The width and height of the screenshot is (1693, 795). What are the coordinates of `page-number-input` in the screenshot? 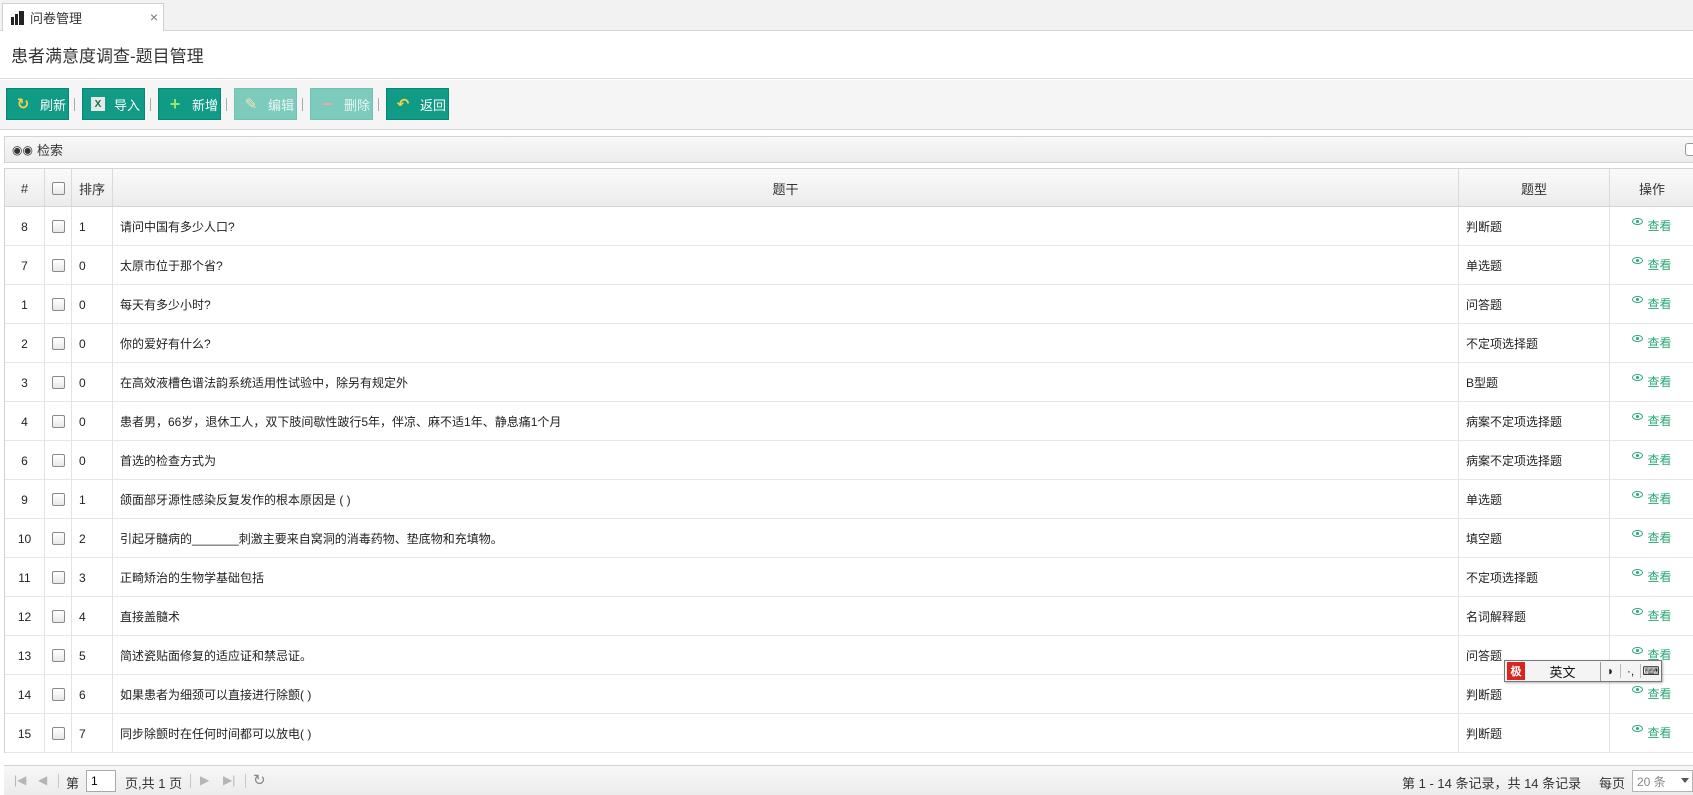 It's located at (101, 781).